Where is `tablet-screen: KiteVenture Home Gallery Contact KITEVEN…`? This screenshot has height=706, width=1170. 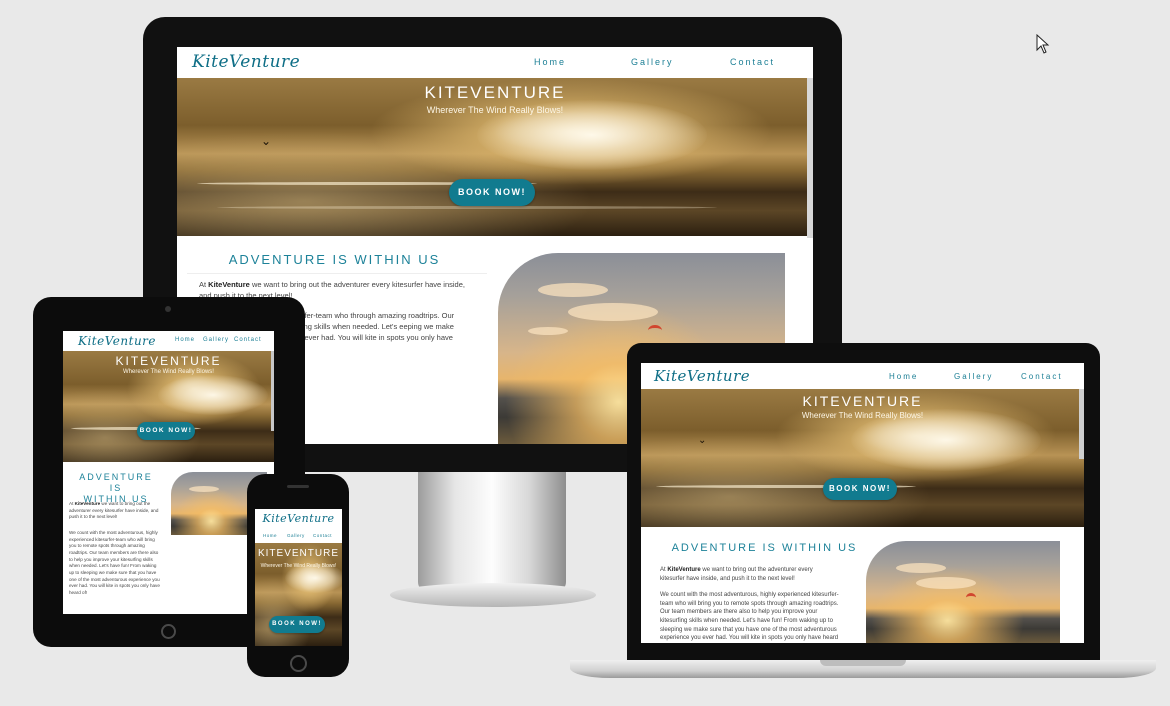 tablet-screen: KiteVenture Home Gallery Contact KITEVEN… is located at coordinates (168, 472).